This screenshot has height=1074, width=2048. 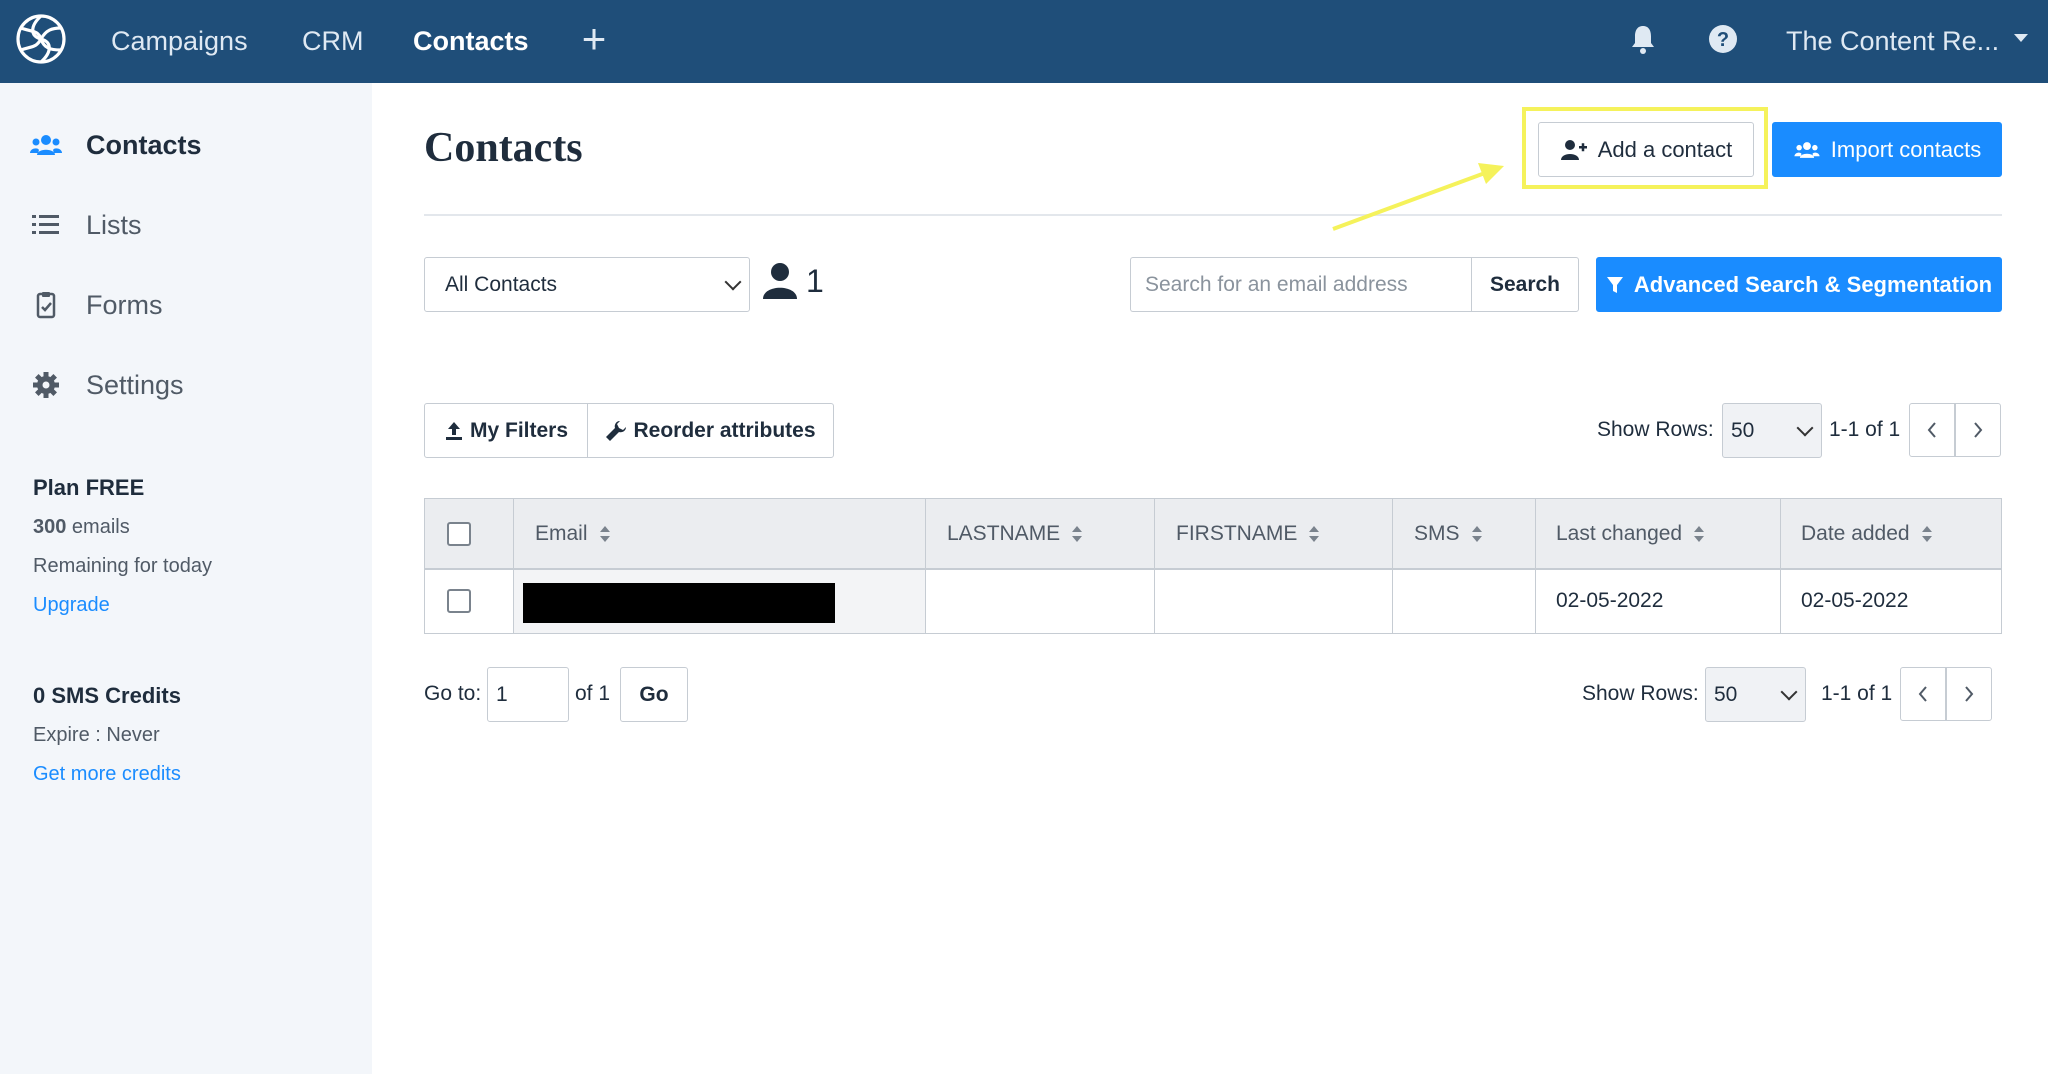 I want to click on contact-list-select: All Contacts, so click(x=587, y=284).